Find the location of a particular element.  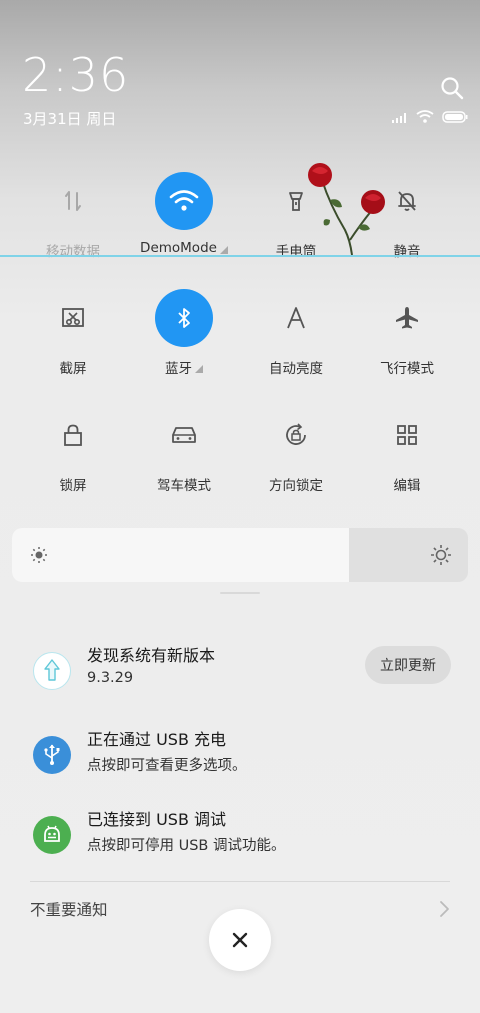

tile-label-wrap: DemoMode is located at coordinates (184, 248).